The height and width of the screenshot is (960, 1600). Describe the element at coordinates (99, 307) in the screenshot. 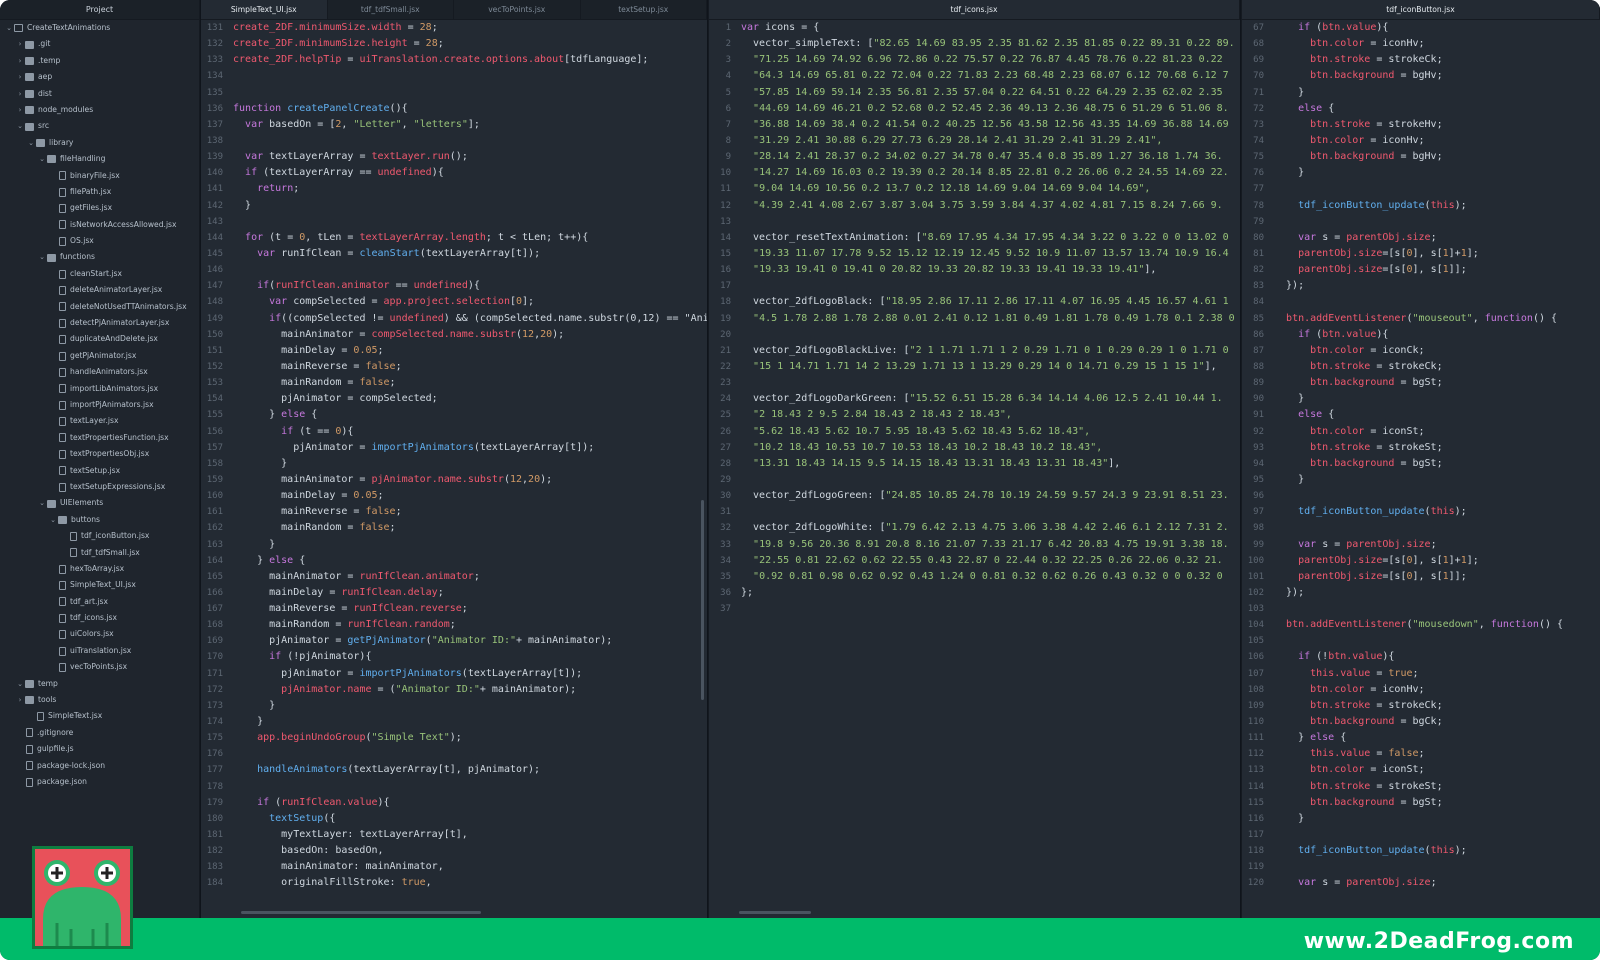

I see `tree-file-item: deleteNotUsedTTAnimators.jsx` at that location.